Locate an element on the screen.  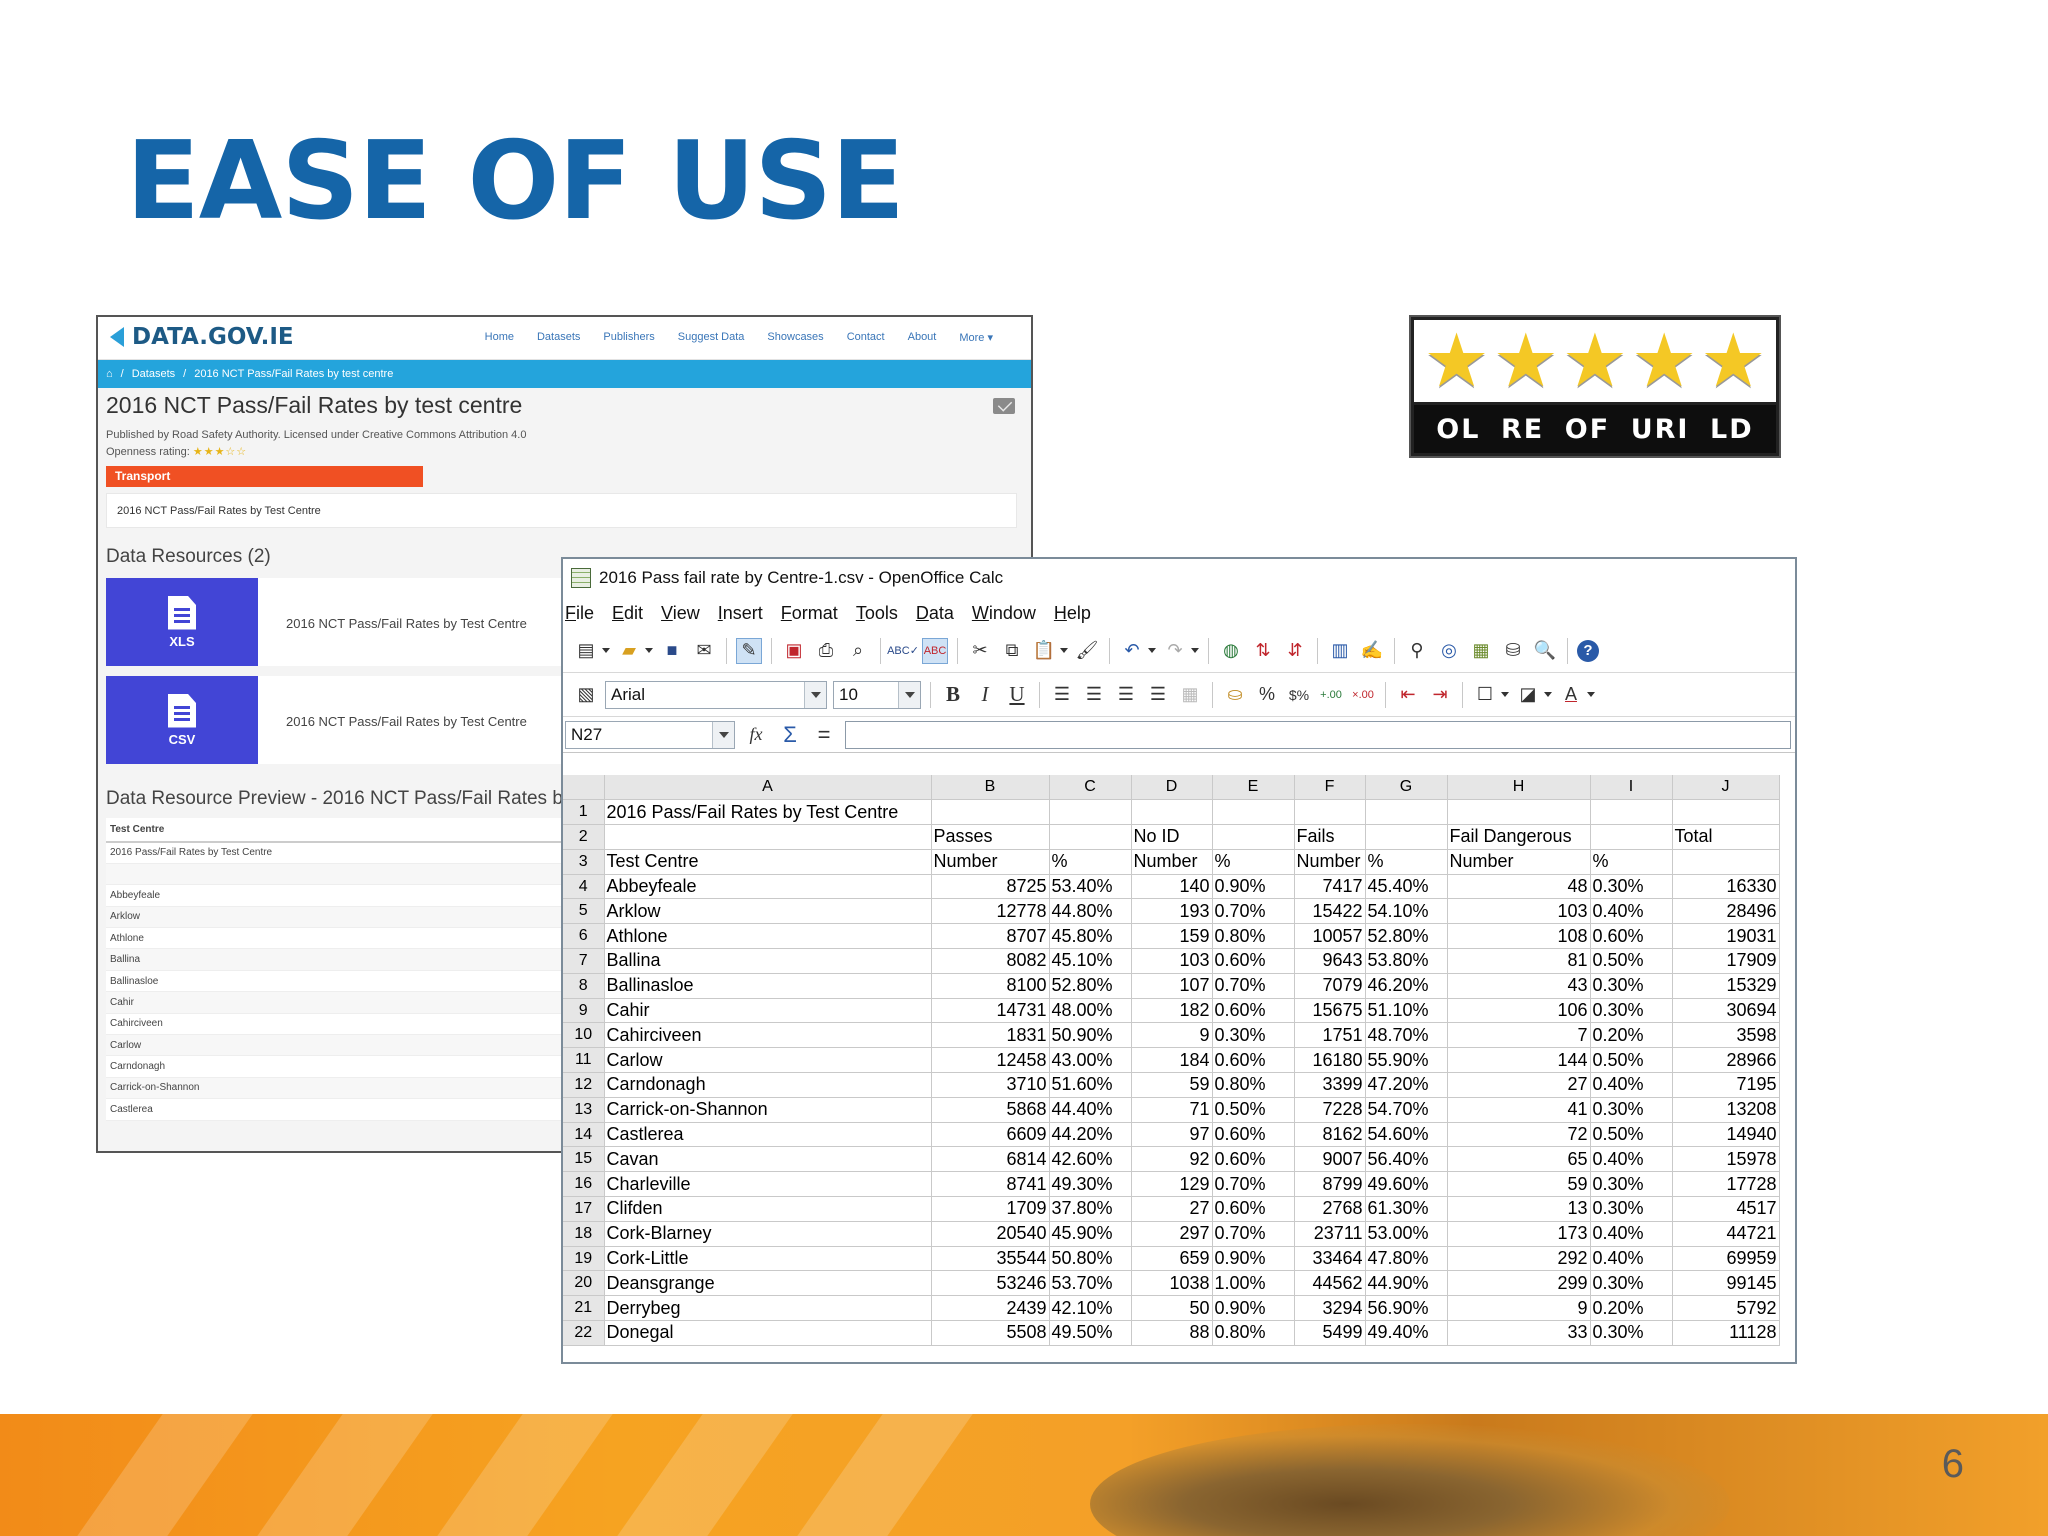
sheet-cell: Deansgrange is located at coordinates (768, 1283).